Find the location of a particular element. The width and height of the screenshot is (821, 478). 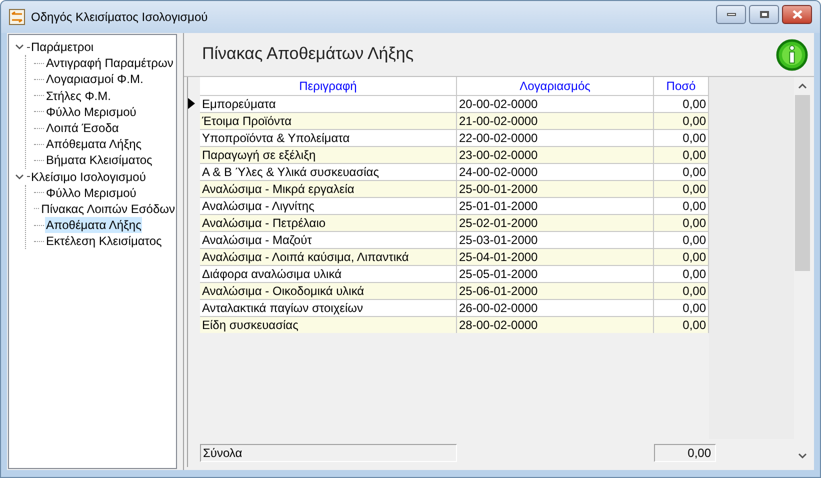

close-icon is located at coordinates (797, 14).